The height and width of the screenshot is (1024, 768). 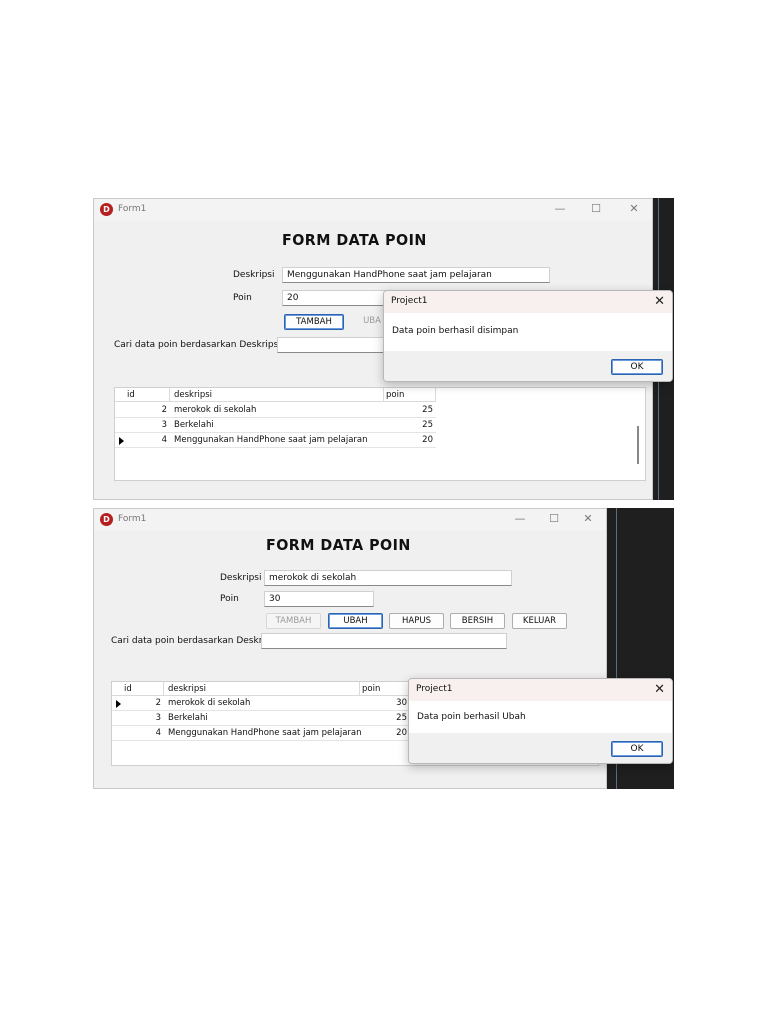 What do you see at coordinates (455, 331) in the screenshot?
I see `dialog-message: Data poin berhasil disimpan` at bounding box center [455, 331].